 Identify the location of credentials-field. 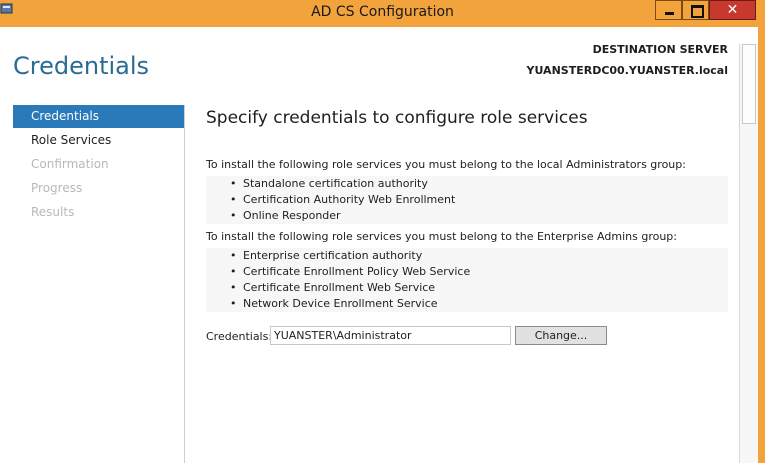
(390, 335).